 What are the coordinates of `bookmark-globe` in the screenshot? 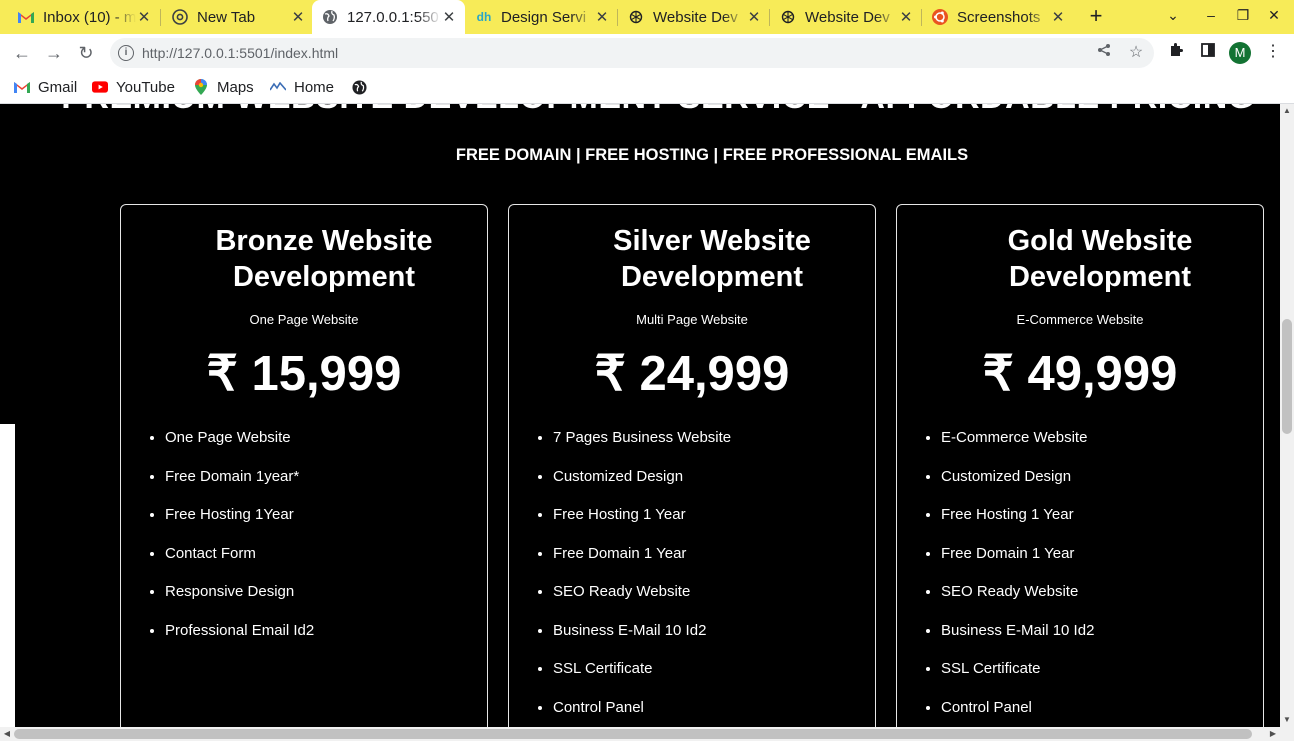 It's located at (363, 87).